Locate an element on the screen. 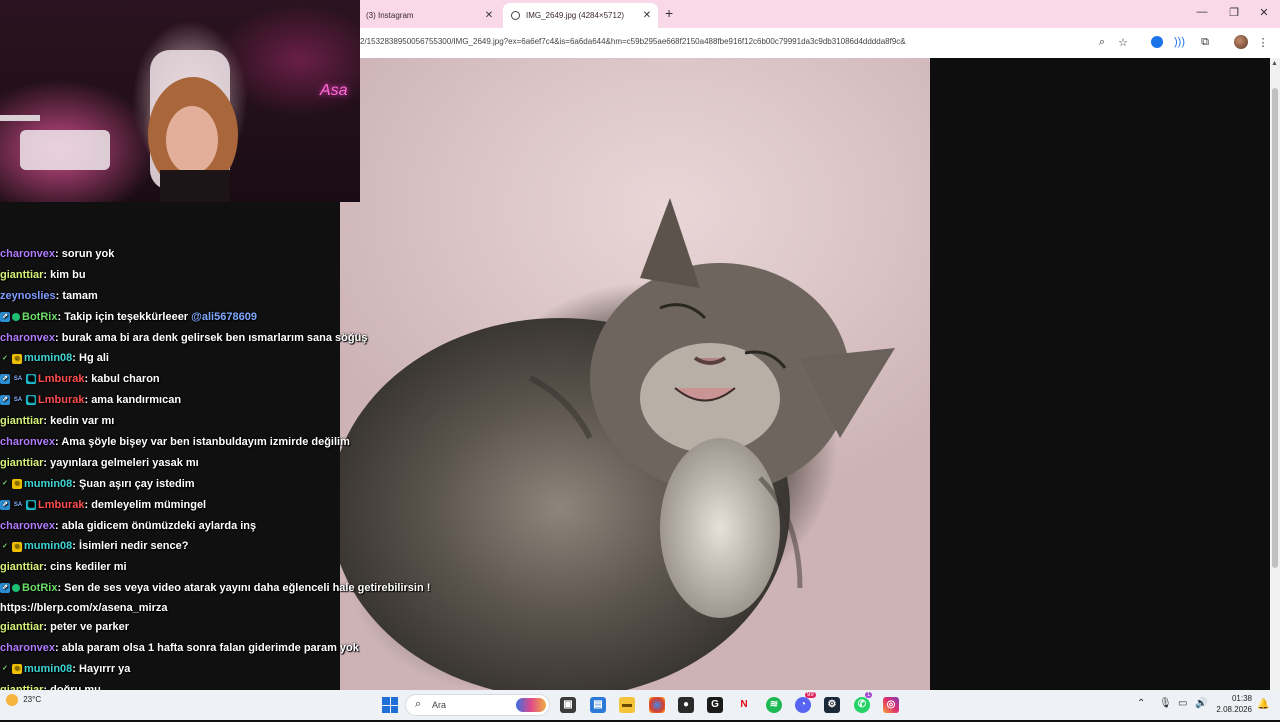 This screenshot has height=722, width=1280. search-placeholder: Ara is located at coordinates (439, 705).